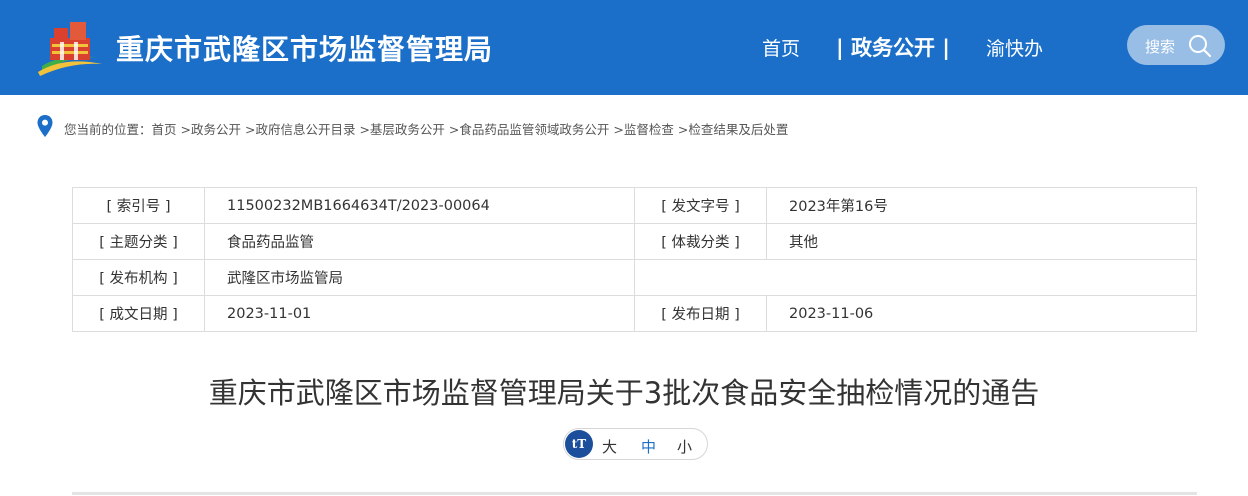 The image size is (1248, 496). Describe the element at coordinates (700, 241) in the screenshot. I see `genre-category-label: [ 体裁分类 ]` at that location.